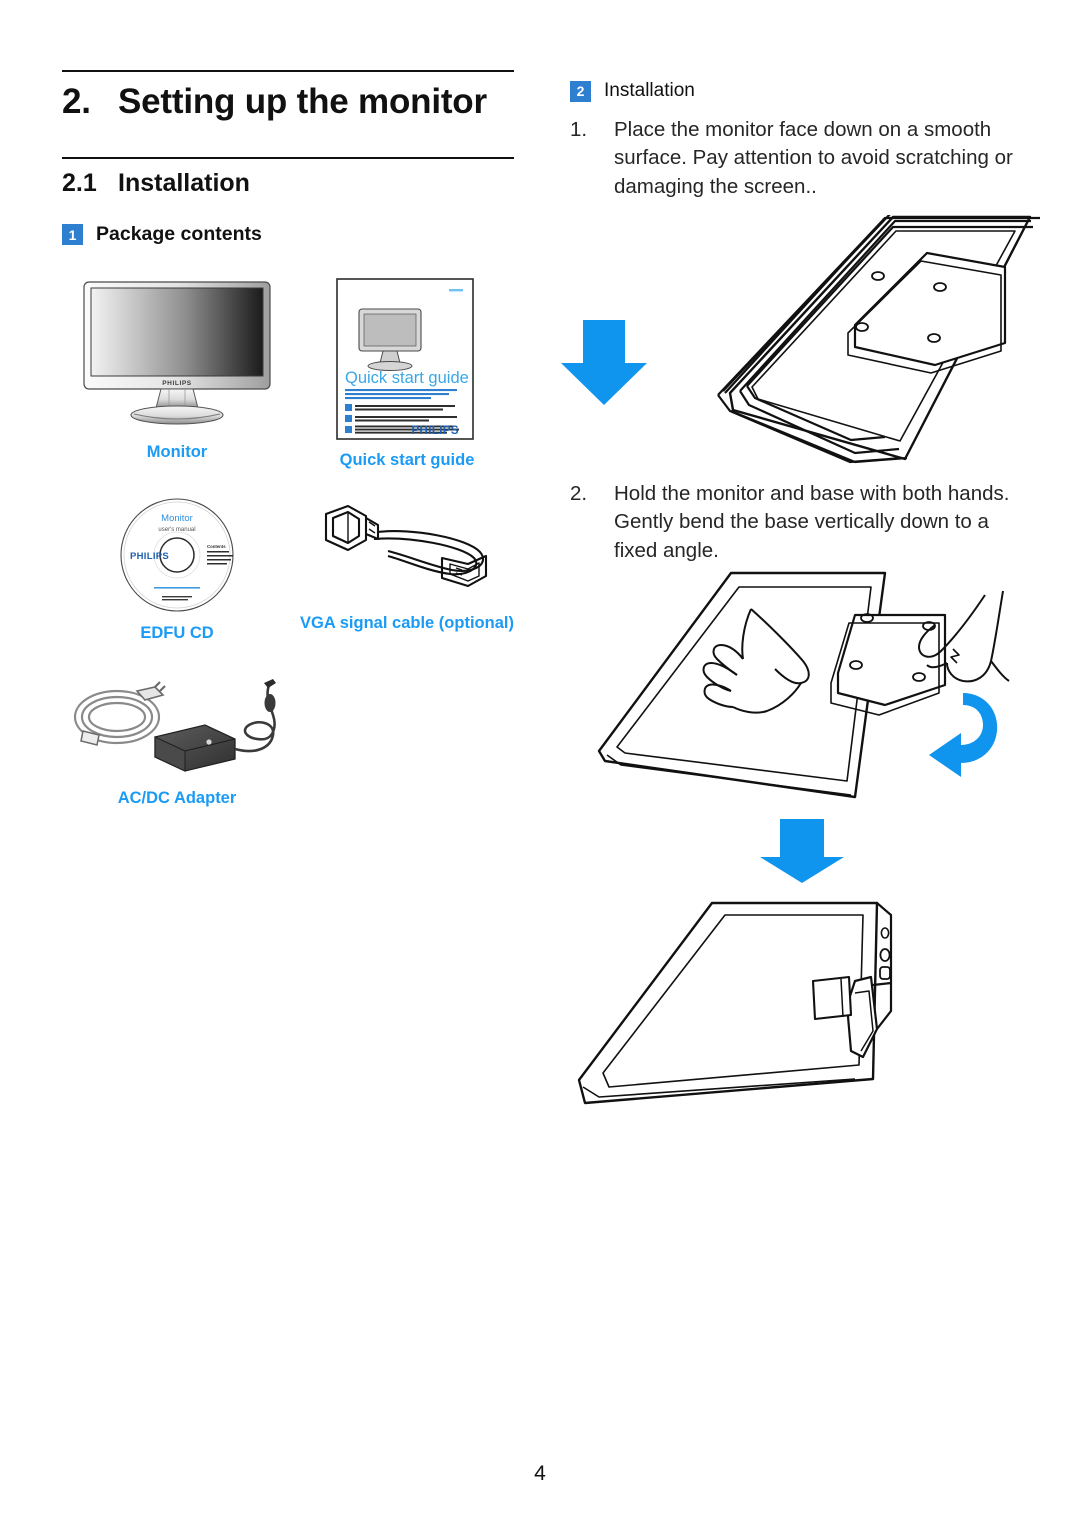 The height and width of the screenshot is (1532, 1080). What do you see at coordinates (177, 355) in the screenshot?
I see `monitor-front-illustration: PHILIPS` at bounding box center [177, 355].